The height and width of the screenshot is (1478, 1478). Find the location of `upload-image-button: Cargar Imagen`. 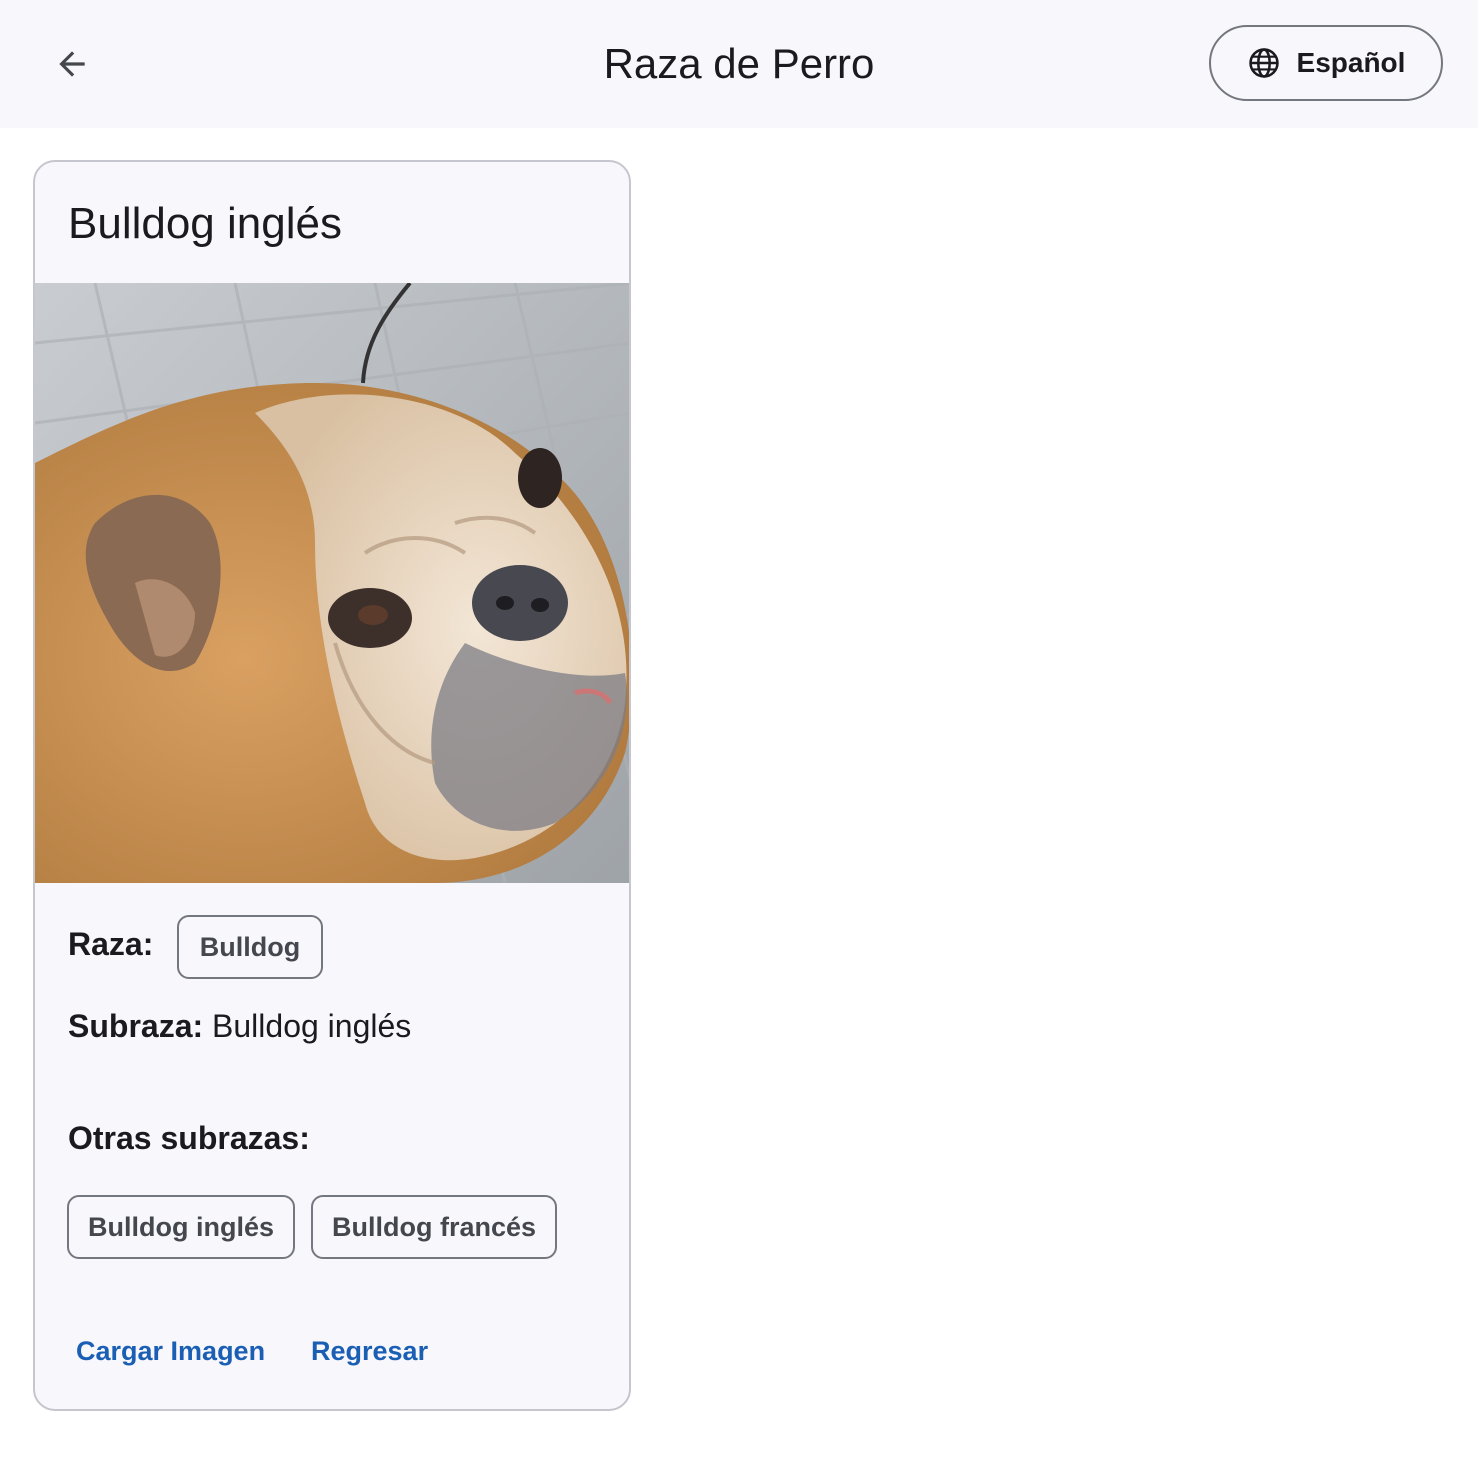

upload-image-button: Cargar Imagen is located at coordinates (170, 1351).